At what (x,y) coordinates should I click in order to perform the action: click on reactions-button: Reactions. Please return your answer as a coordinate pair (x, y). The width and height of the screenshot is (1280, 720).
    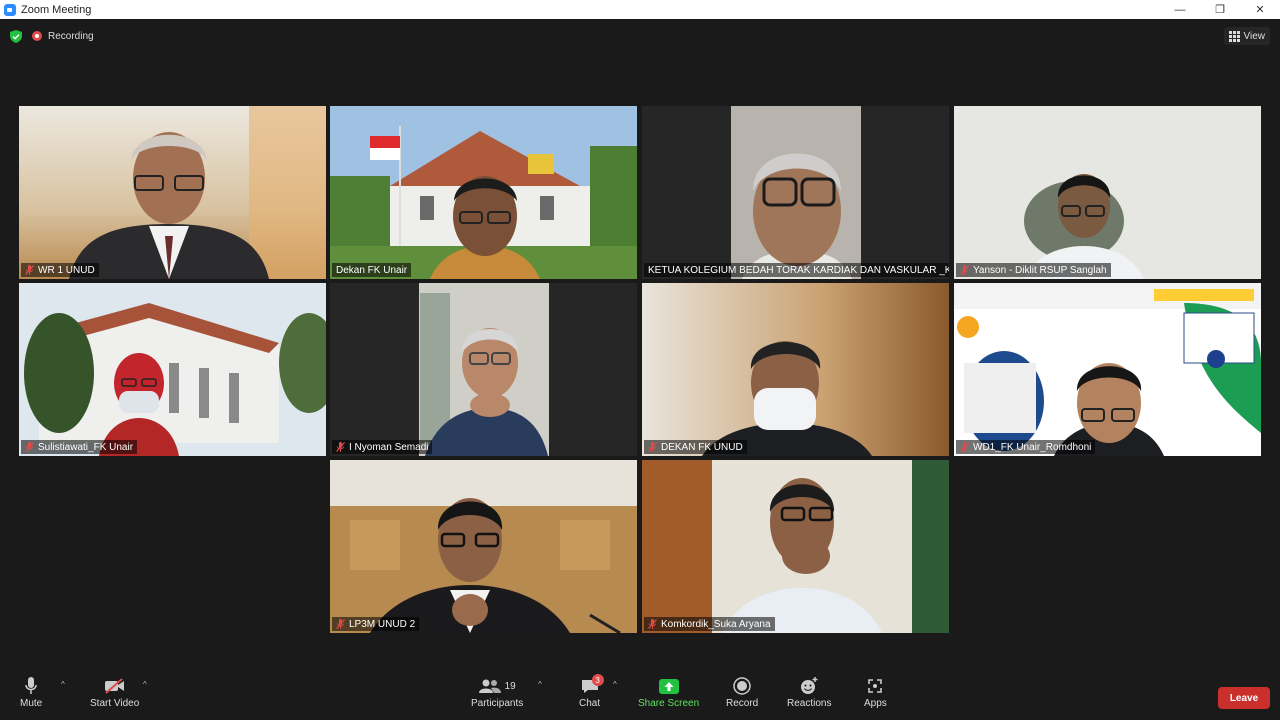
    Looking at the image, I should click on (809, 691).